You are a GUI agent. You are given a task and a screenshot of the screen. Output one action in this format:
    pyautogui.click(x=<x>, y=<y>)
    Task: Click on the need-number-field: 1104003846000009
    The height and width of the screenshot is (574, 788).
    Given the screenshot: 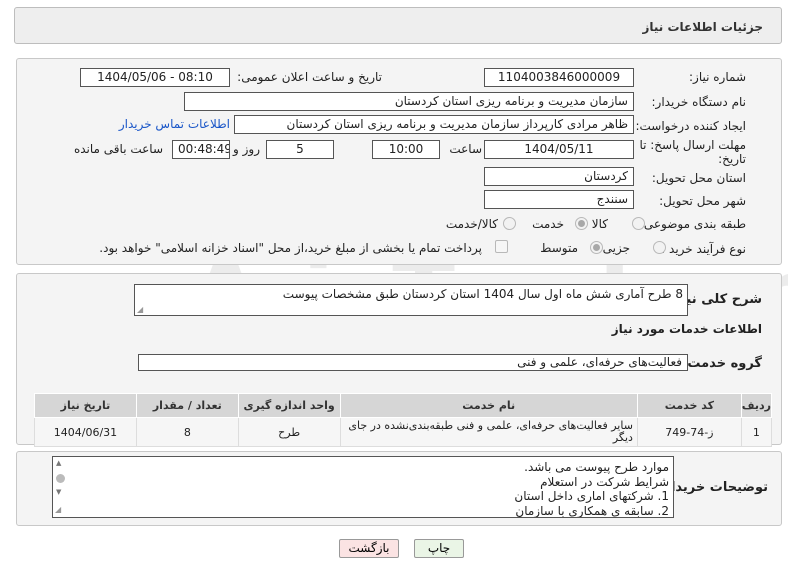 What is the action you would take?
    pyautogui.click(x=559, y=77)
    